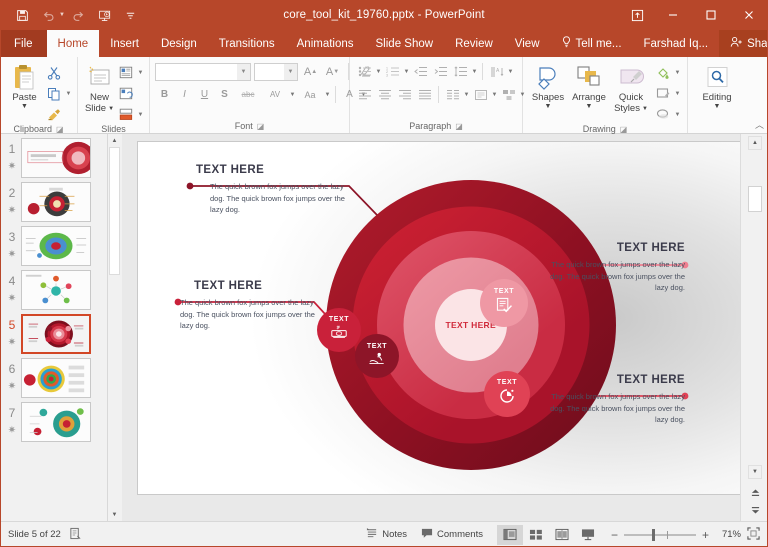 This screenshot has height=547, width=768. I want to click on decrease-font-size-button: A ▼, so click(332, 71).